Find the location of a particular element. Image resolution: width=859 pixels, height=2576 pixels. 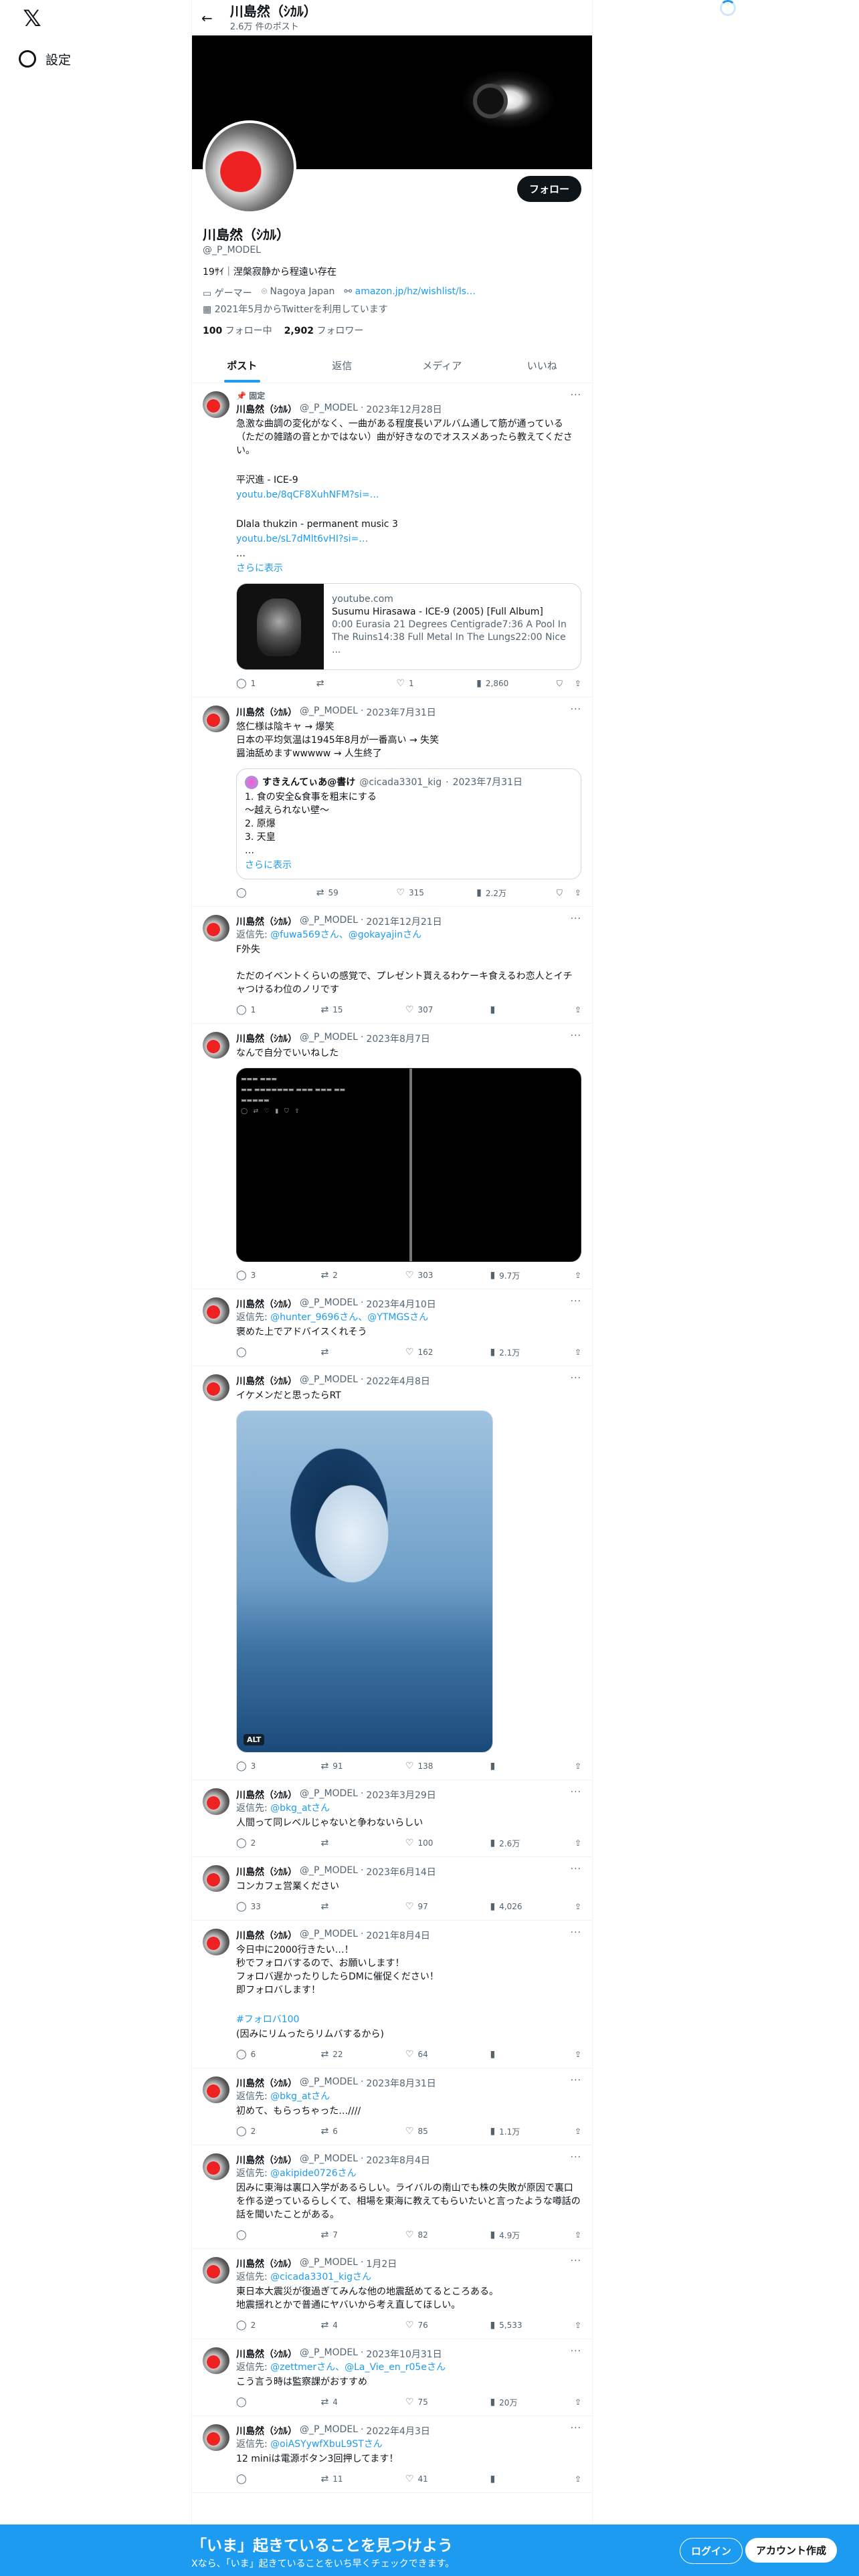

like-button: ♡ 64 is located at coordinates (426, 2054).